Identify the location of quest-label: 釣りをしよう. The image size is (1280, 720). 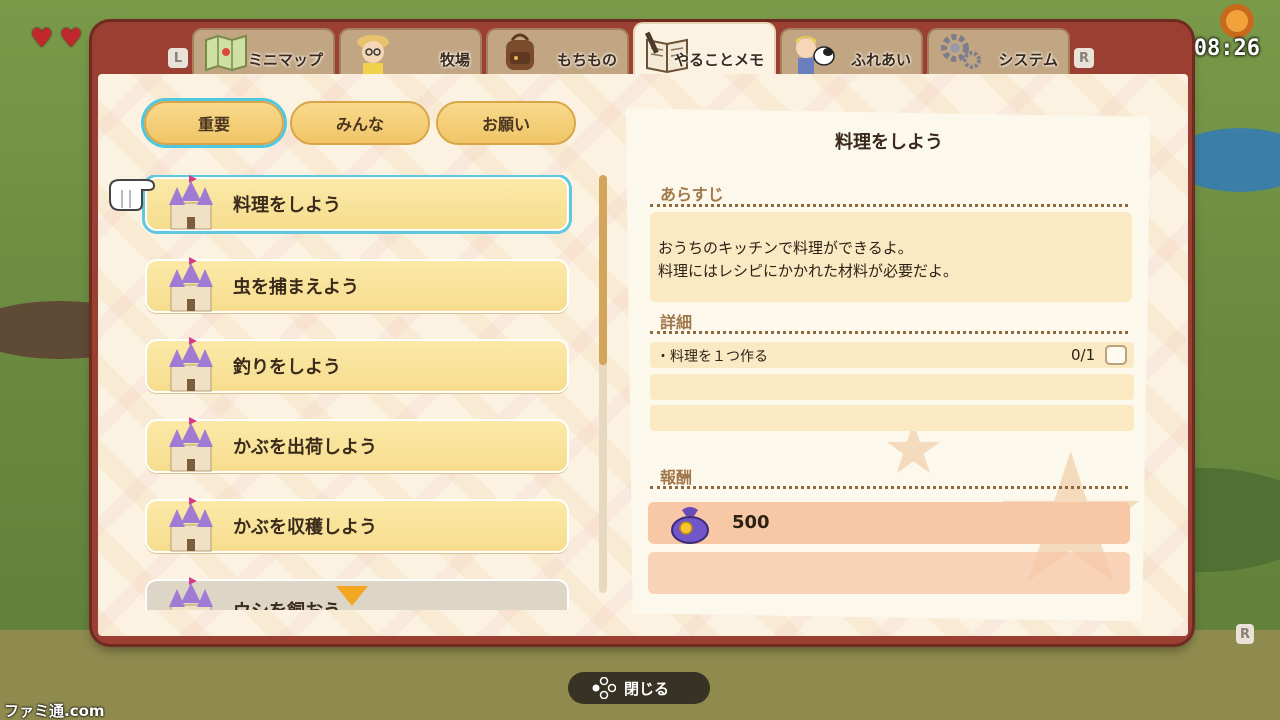
(287, 367).